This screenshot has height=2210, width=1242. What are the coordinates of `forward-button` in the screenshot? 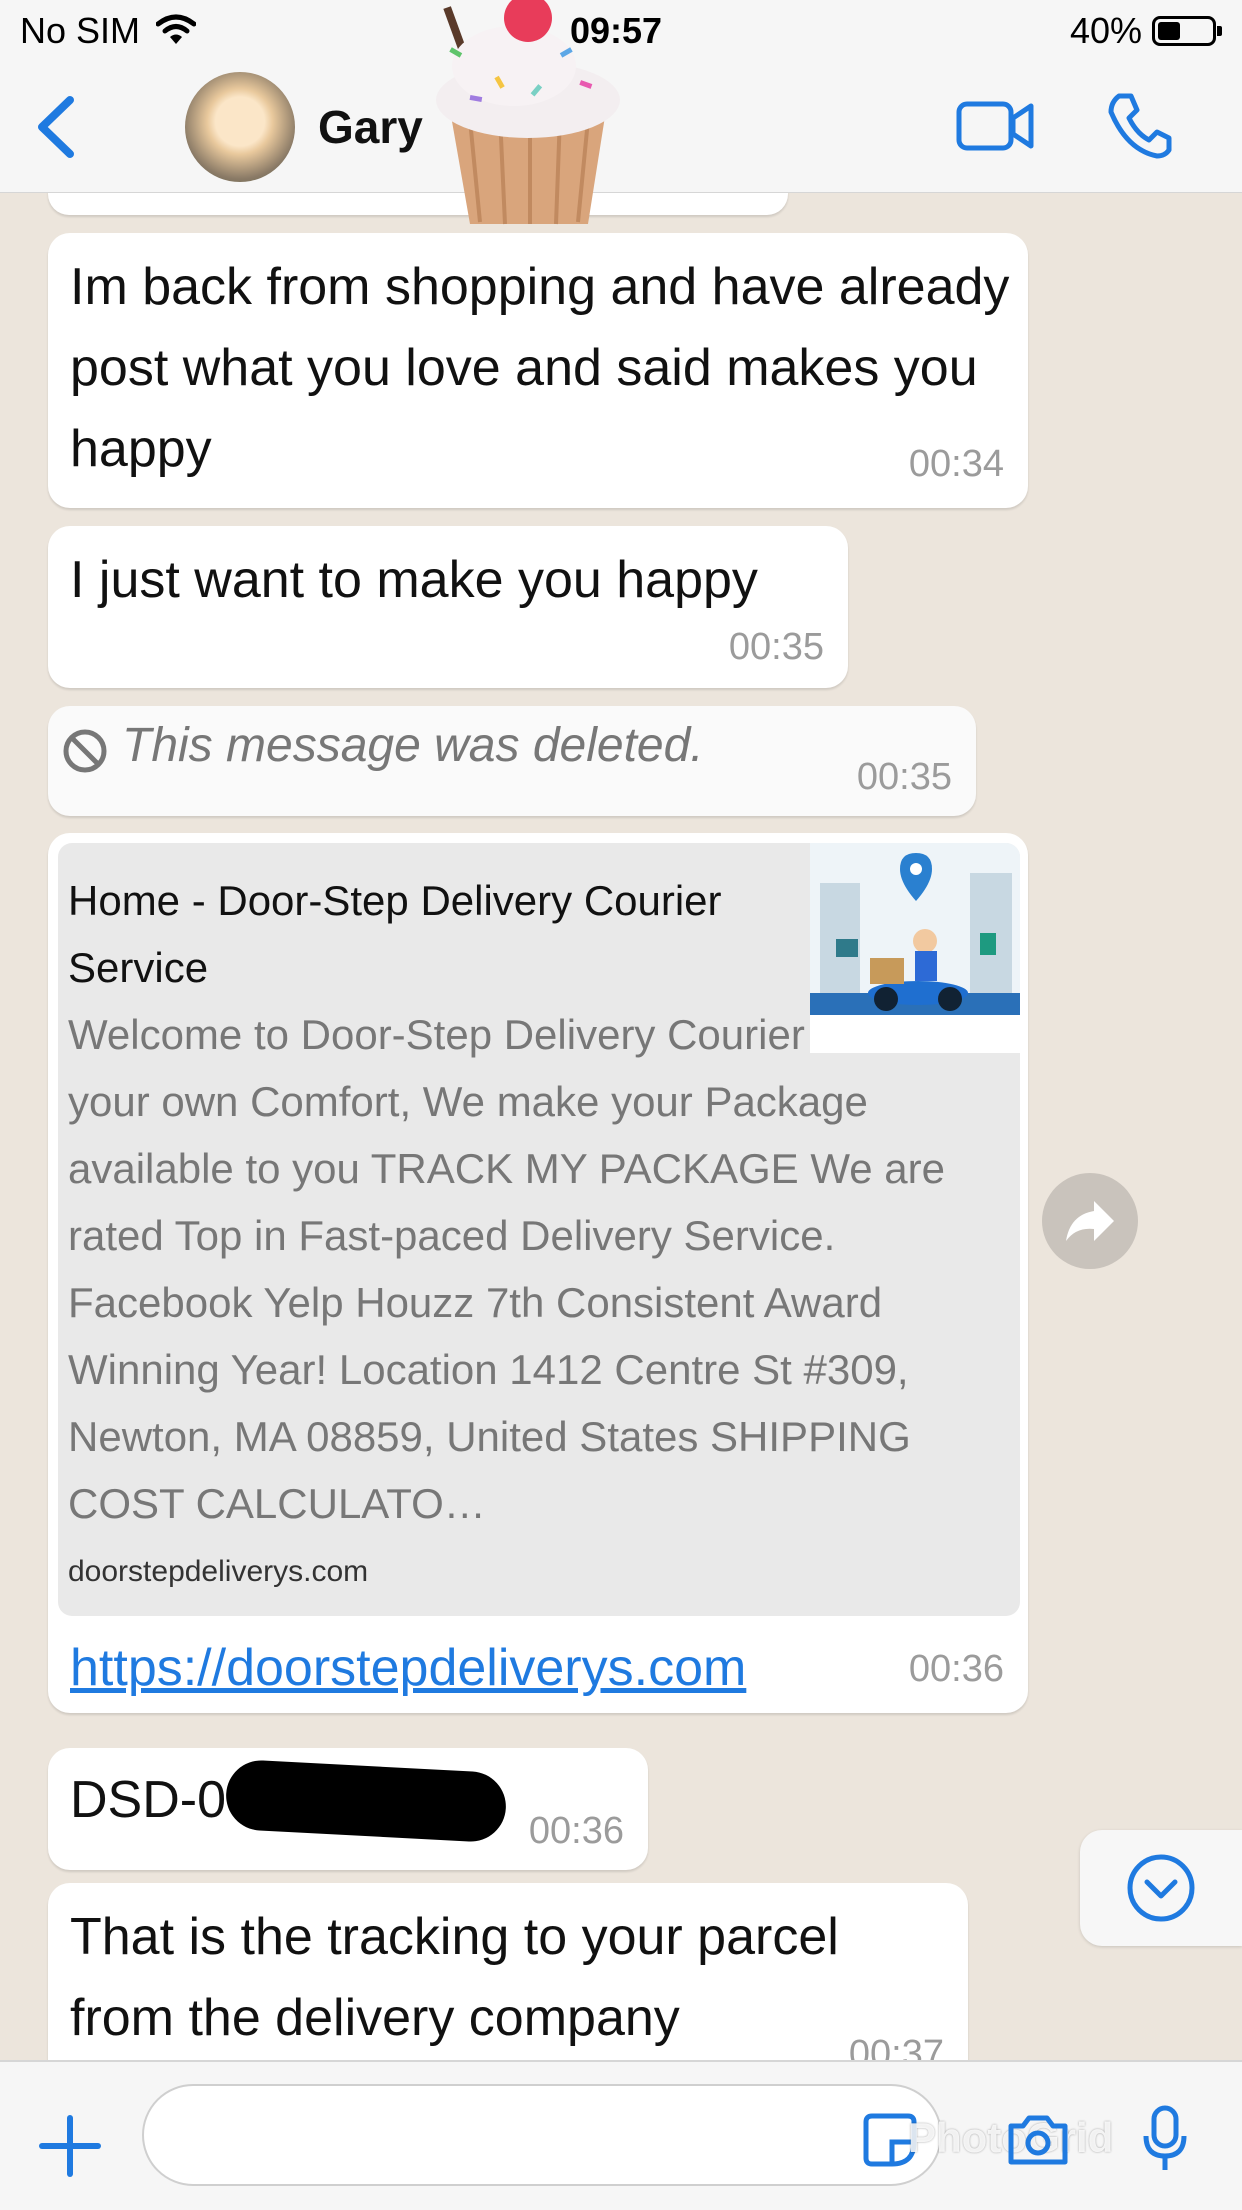 It's located at (1090, 1221).